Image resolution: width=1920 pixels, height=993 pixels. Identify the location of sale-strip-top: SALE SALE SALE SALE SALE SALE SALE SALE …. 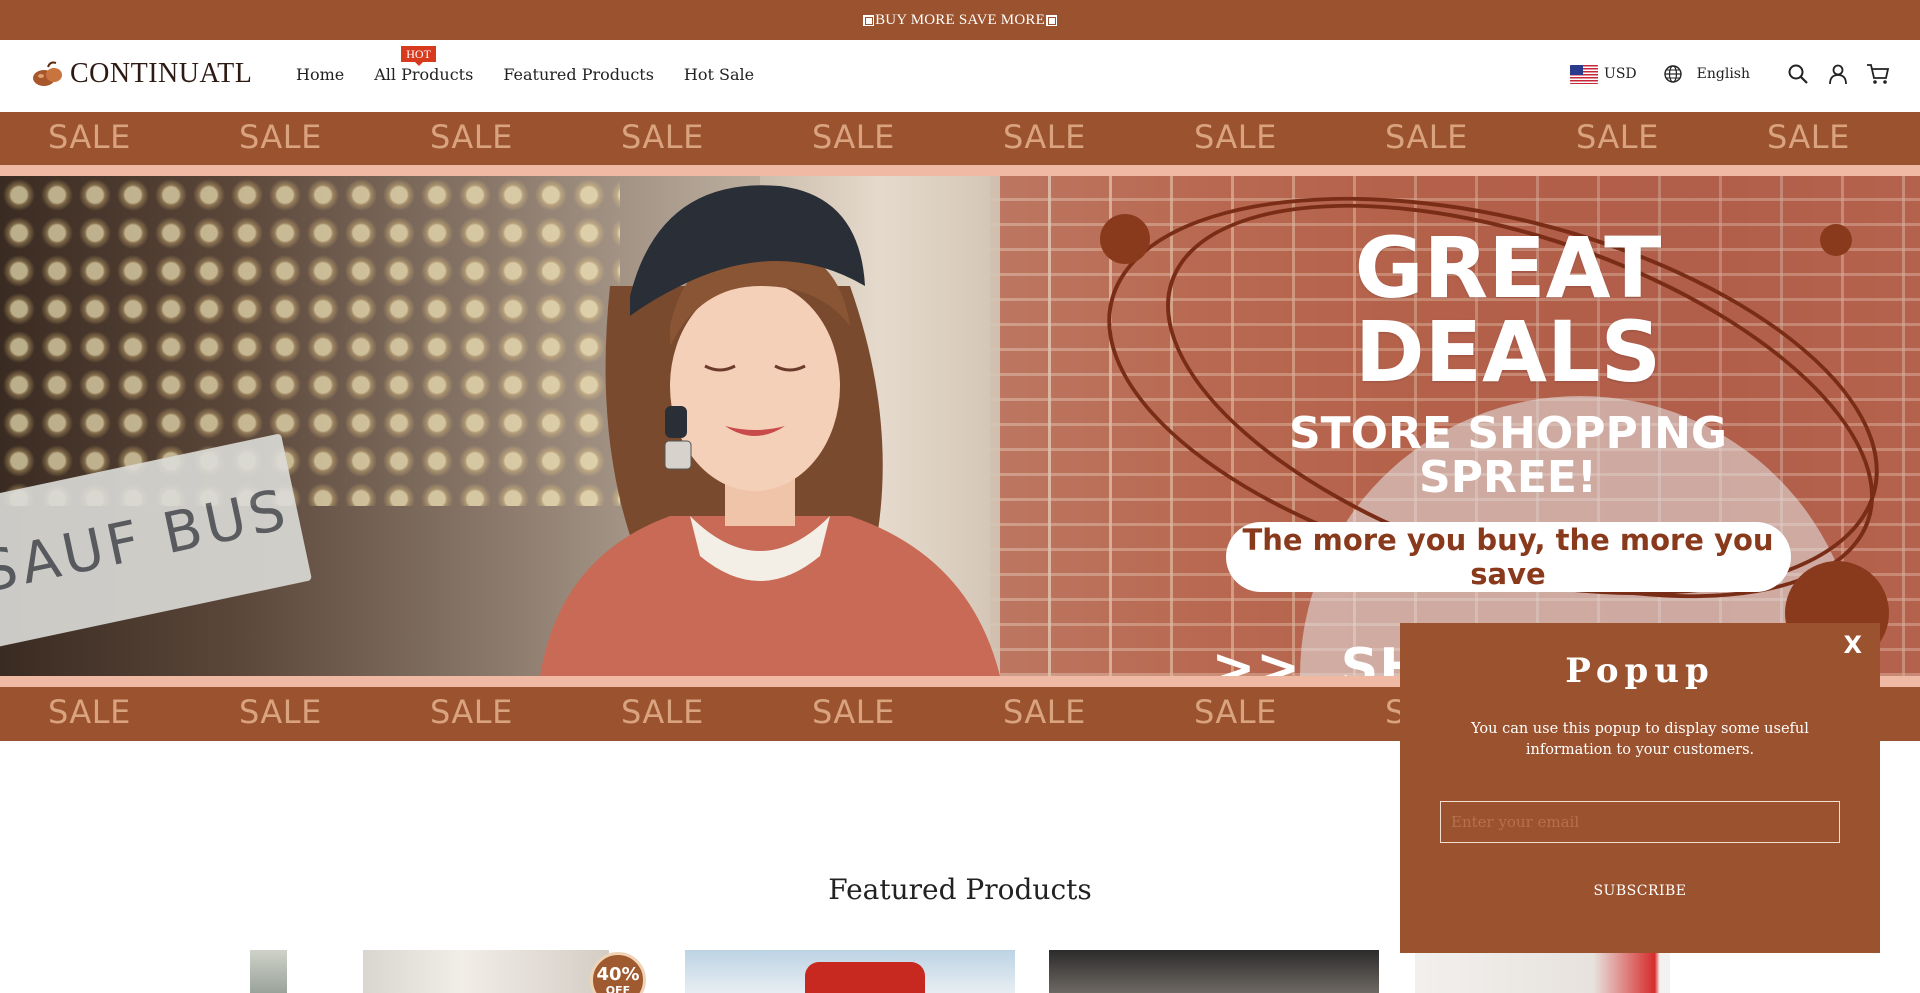
(960, 139).